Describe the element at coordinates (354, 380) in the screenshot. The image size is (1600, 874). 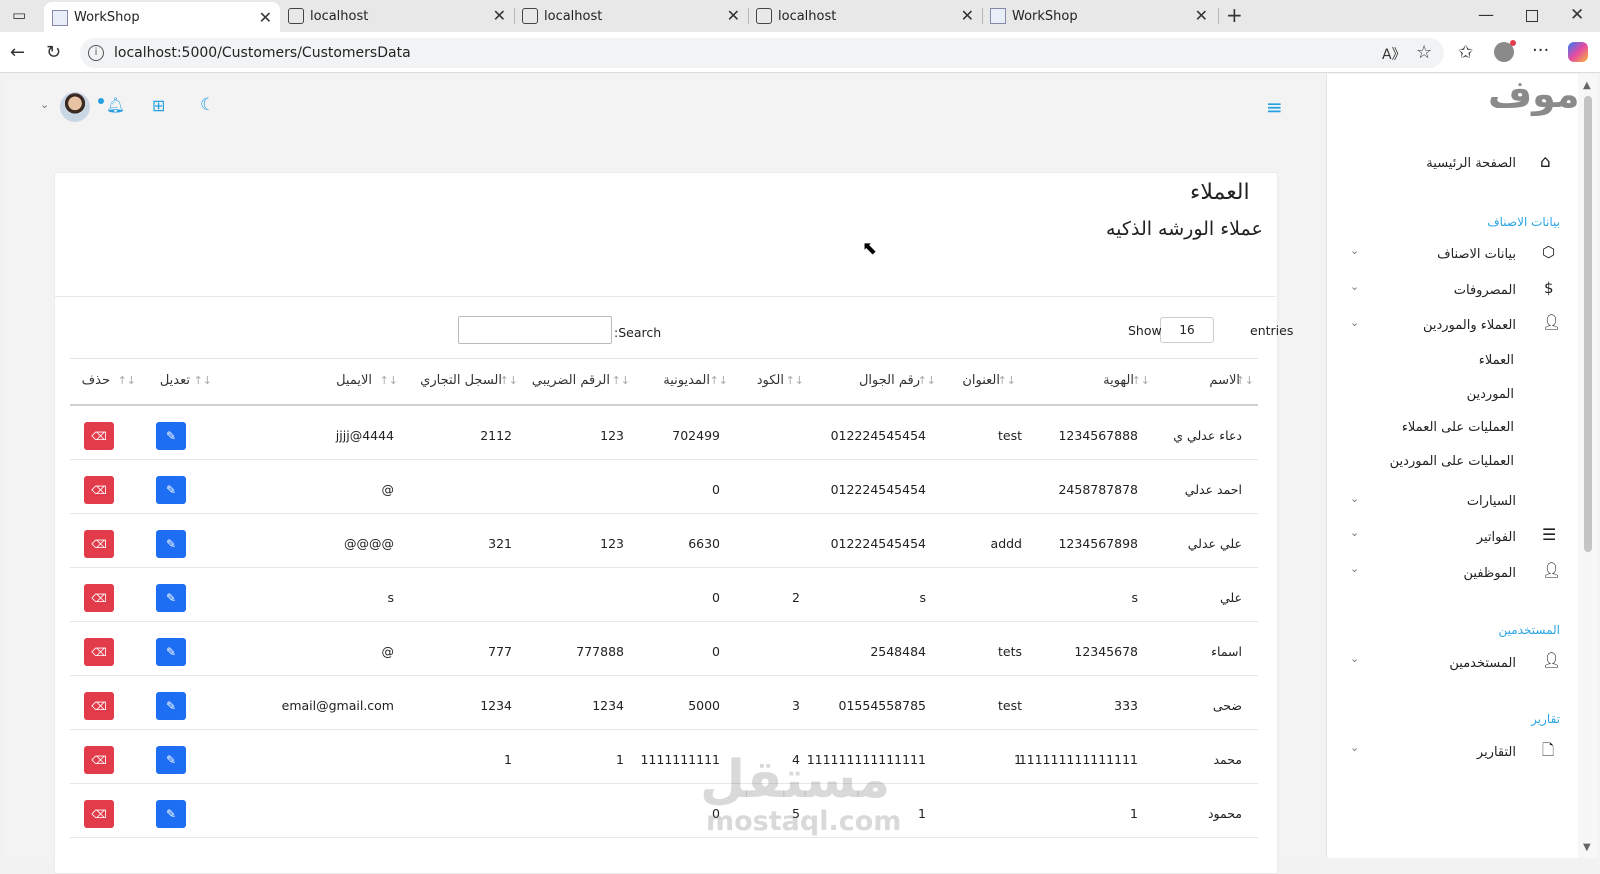
I see `column-header-email: الايميل` at that location.